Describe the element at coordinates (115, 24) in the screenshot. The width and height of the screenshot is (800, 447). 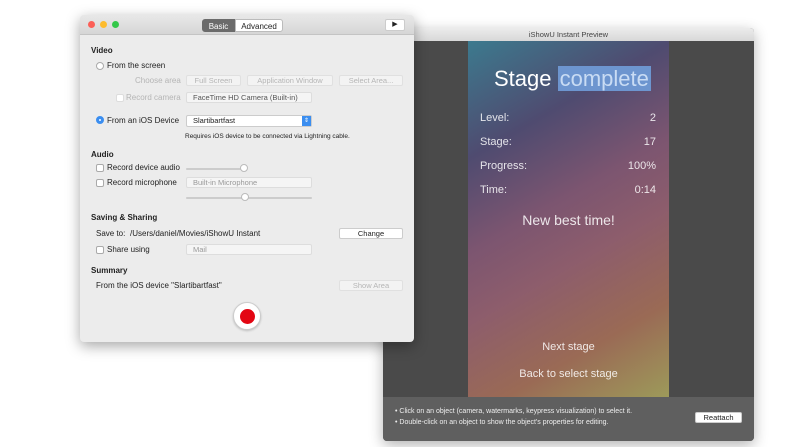
I see `zoom-button` at that location.